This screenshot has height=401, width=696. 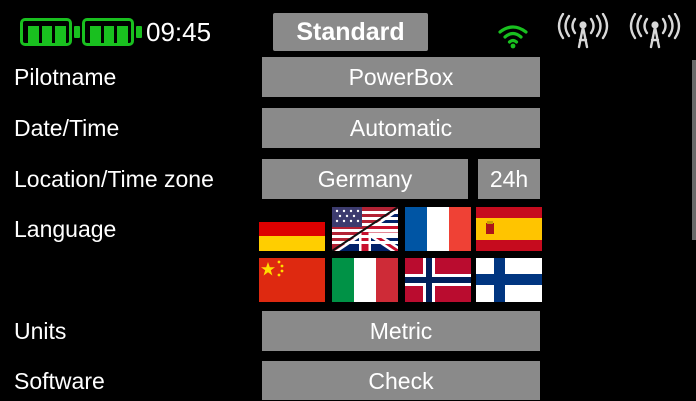 What do you see at coordinates (401, 77) in the screenshot?
I see `pilotname-button: PowerBox` at bounding box center [401, 77].